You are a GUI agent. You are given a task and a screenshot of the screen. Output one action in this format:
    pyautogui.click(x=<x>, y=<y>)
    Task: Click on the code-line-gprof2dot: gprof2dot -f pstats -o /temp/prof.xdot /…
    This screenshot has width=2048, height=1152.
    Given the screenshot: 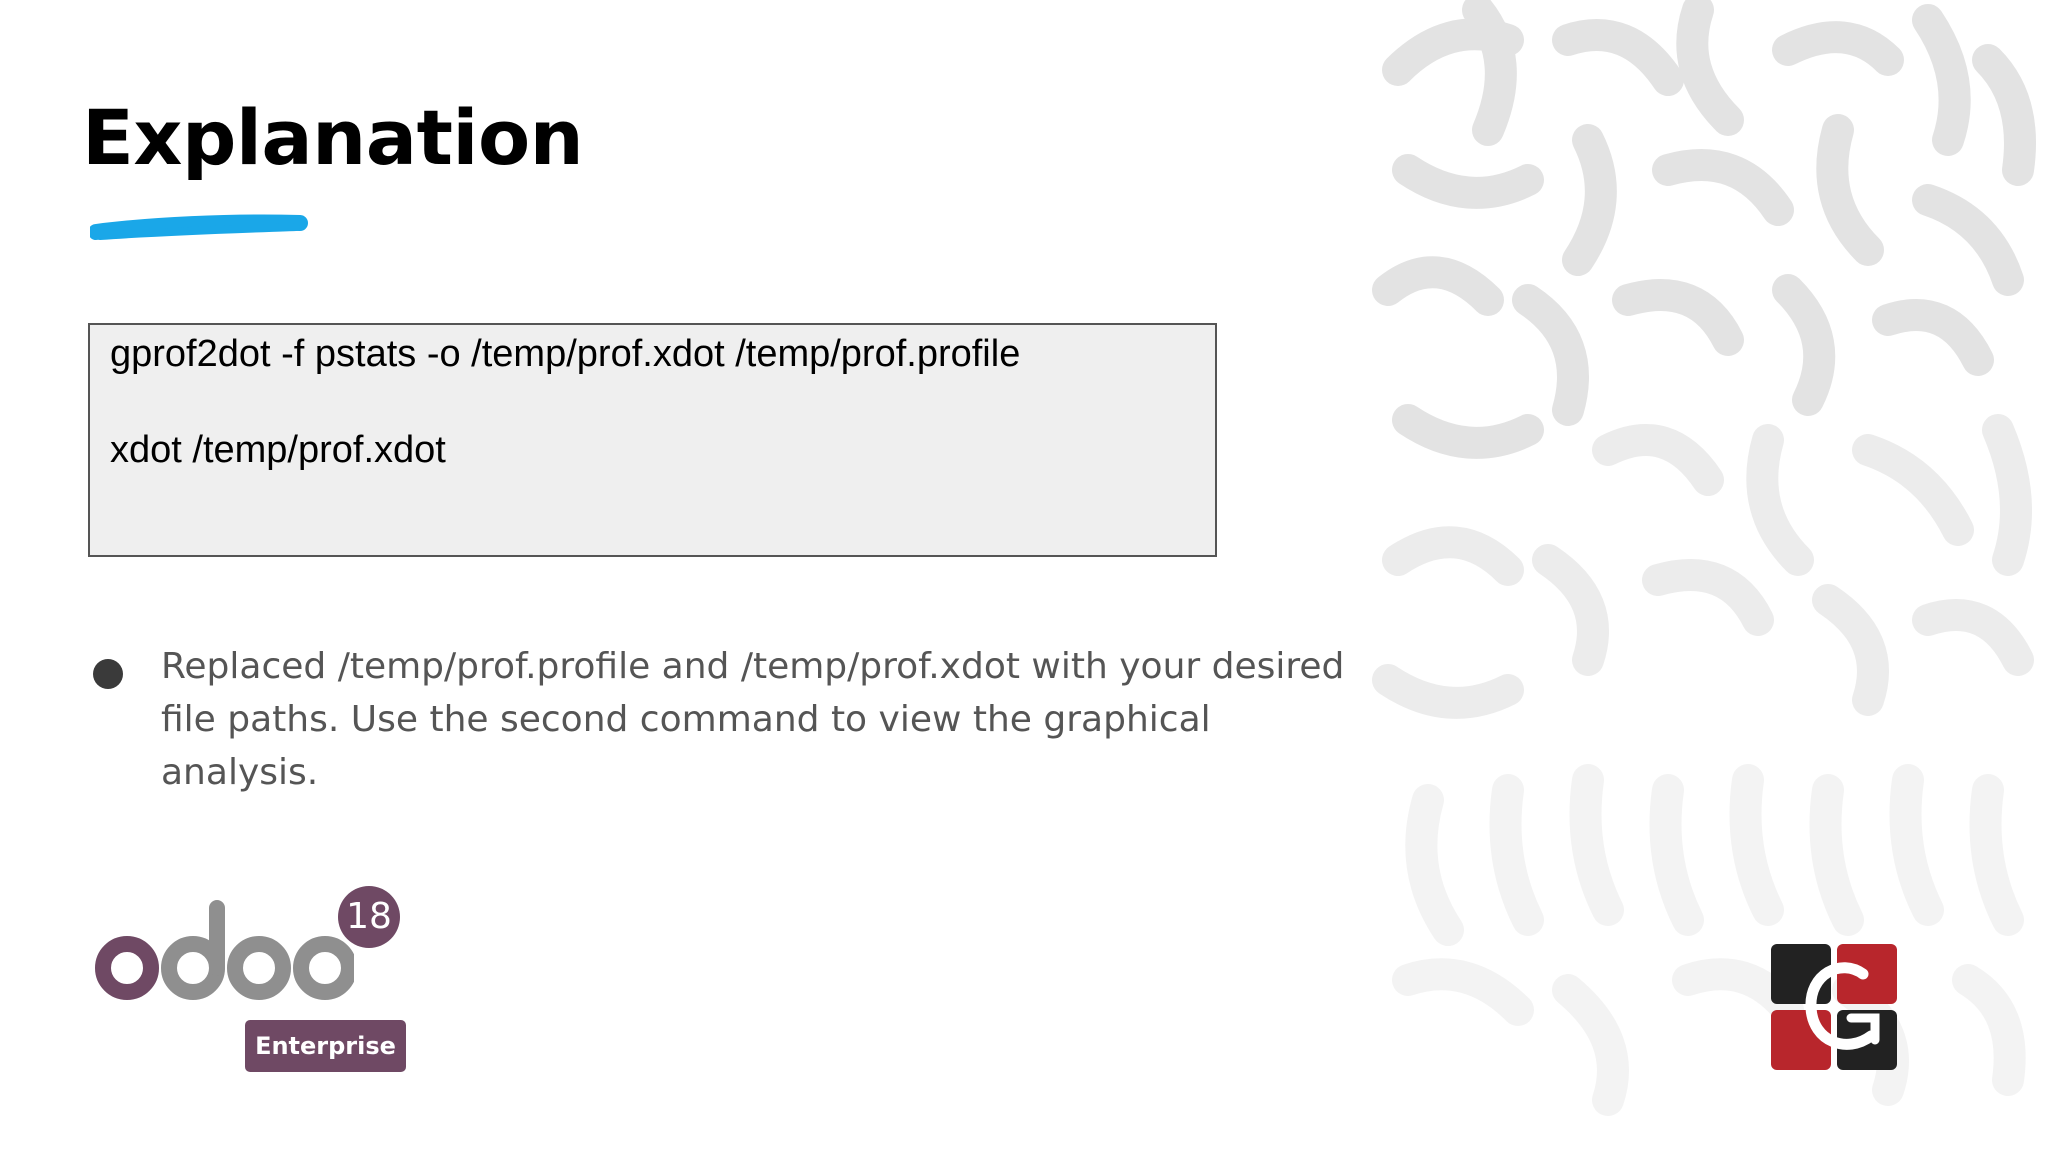 What is the action you would take?
    pyautogui.click(x=565, y=354)
    